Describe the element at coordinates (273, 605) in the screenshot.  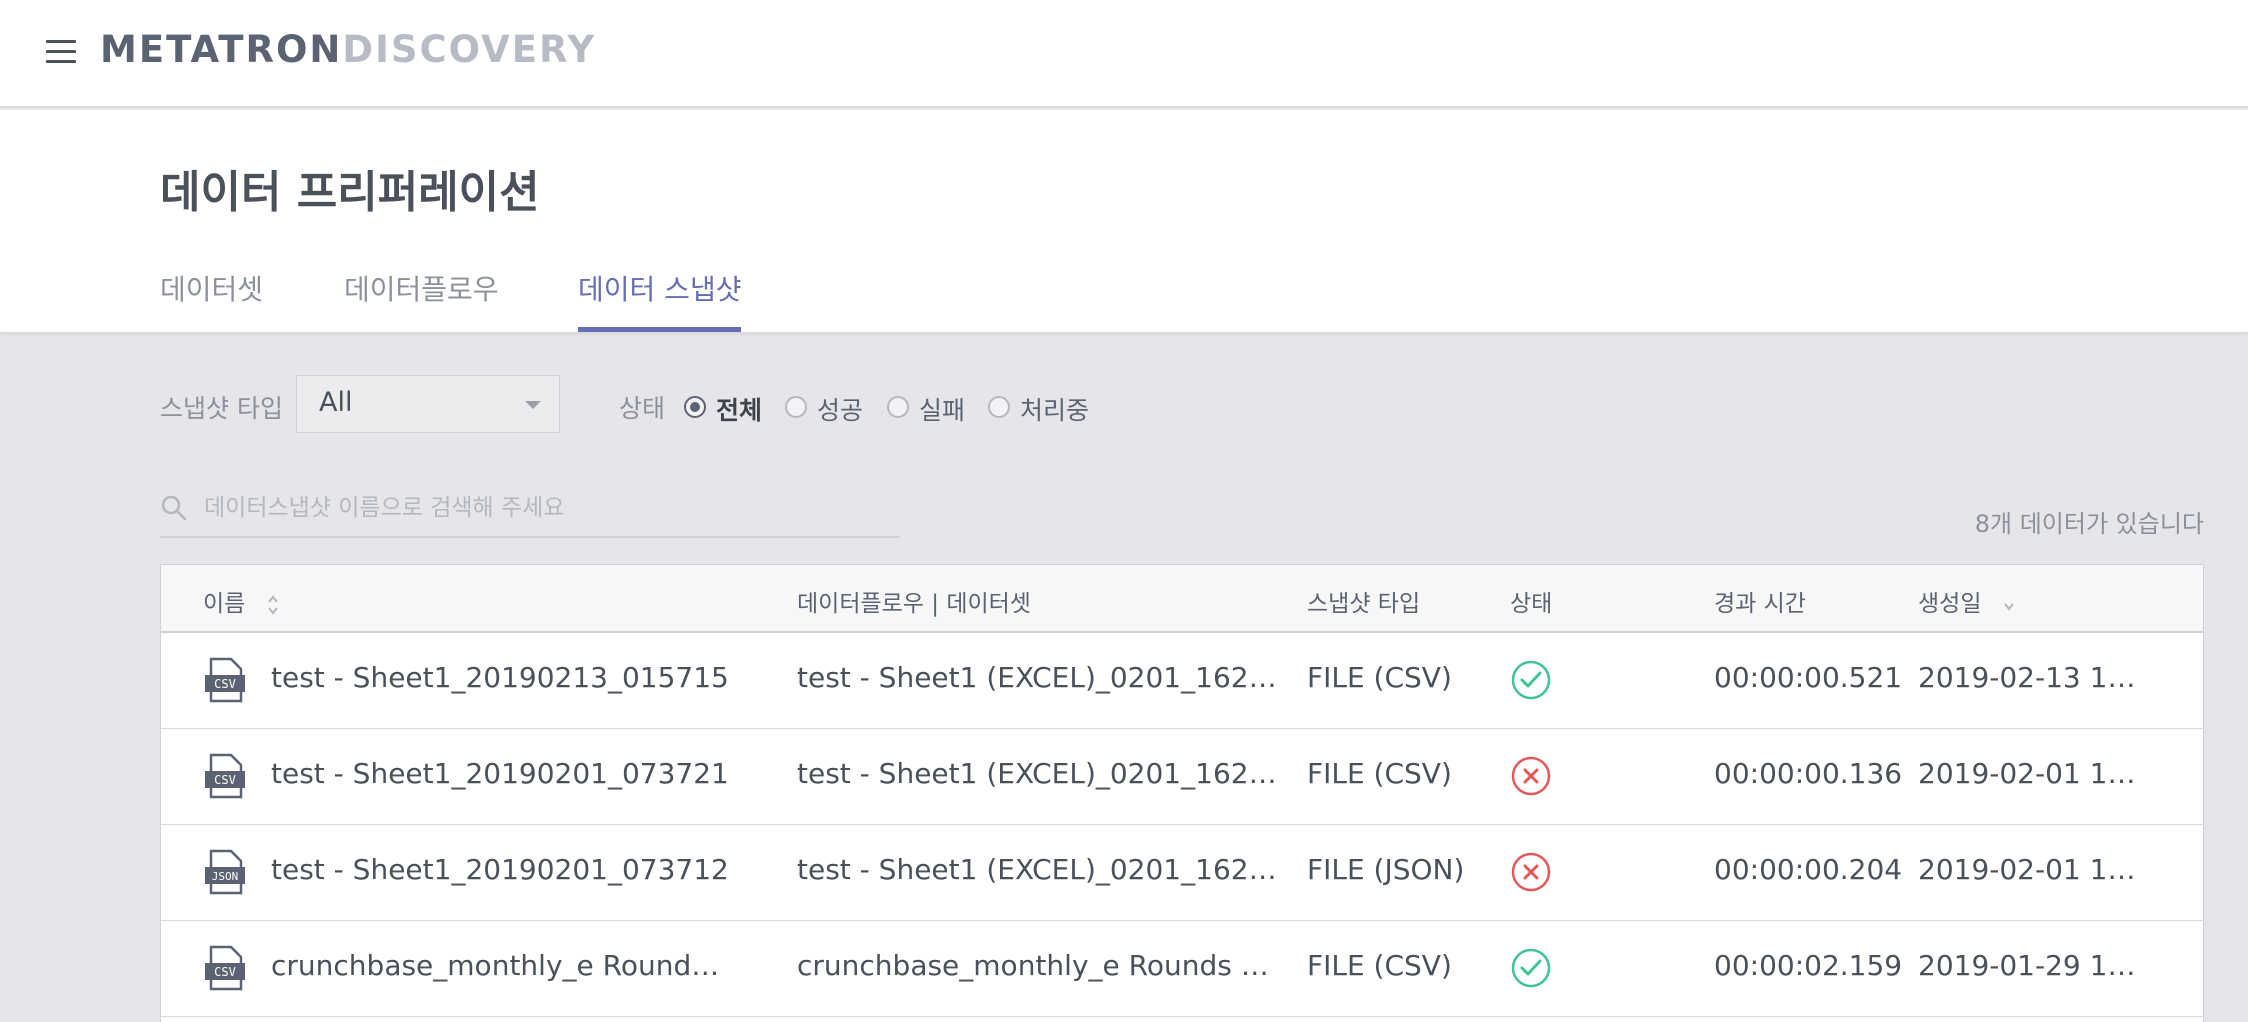
I see `sort-icon` at that location.